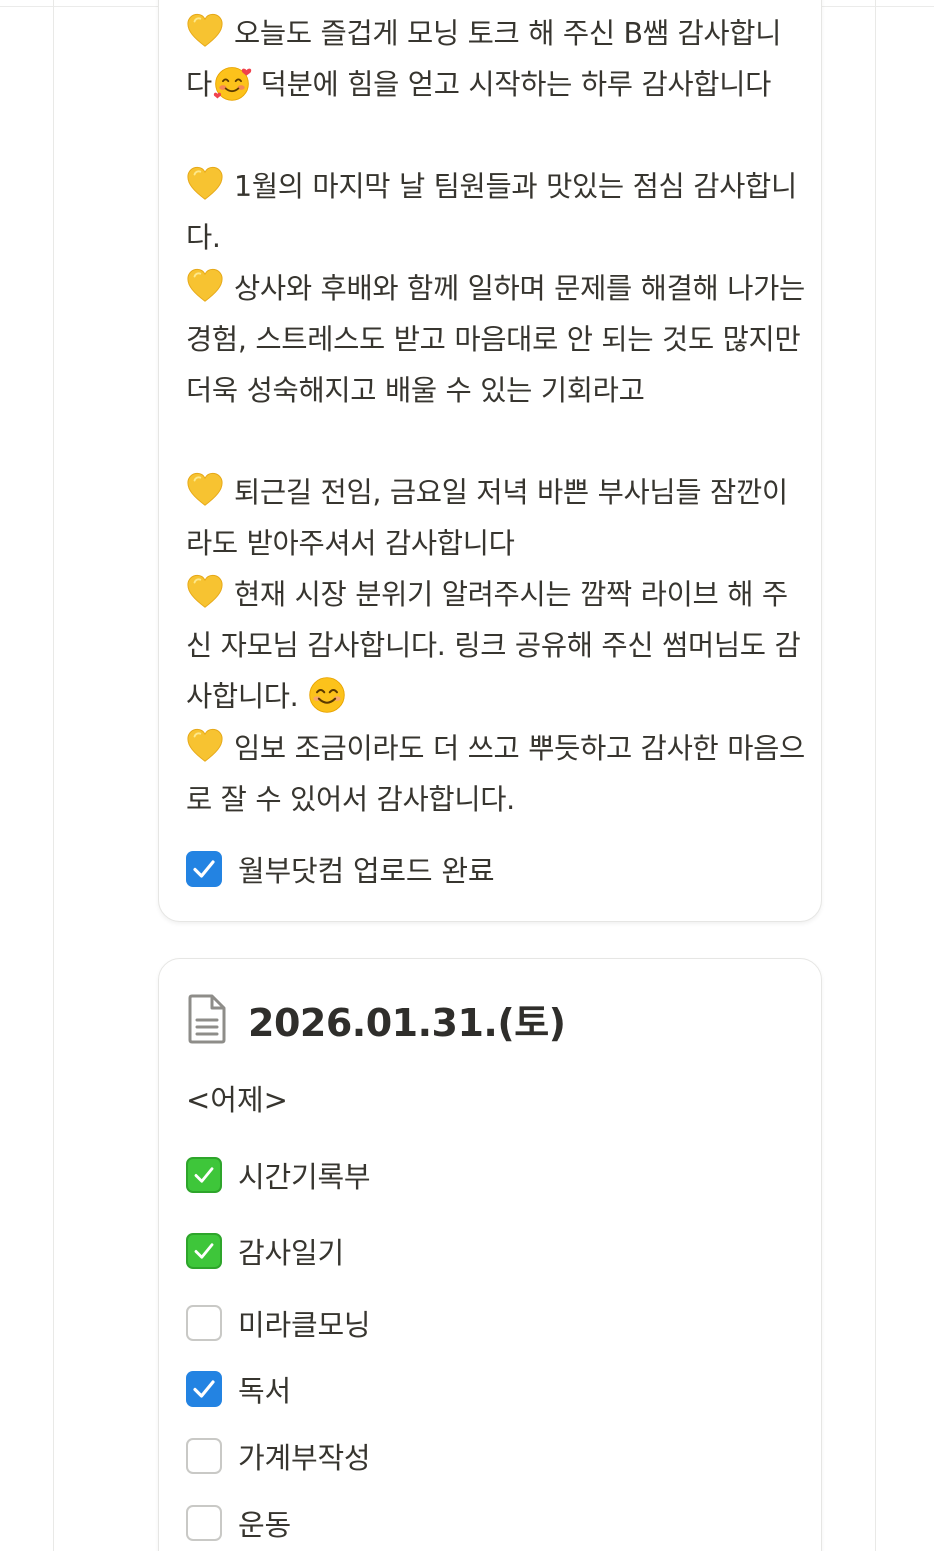 The image size is (934, 1551). I want to click on todo-time-log: 시간기록부, so click(278, 1175).